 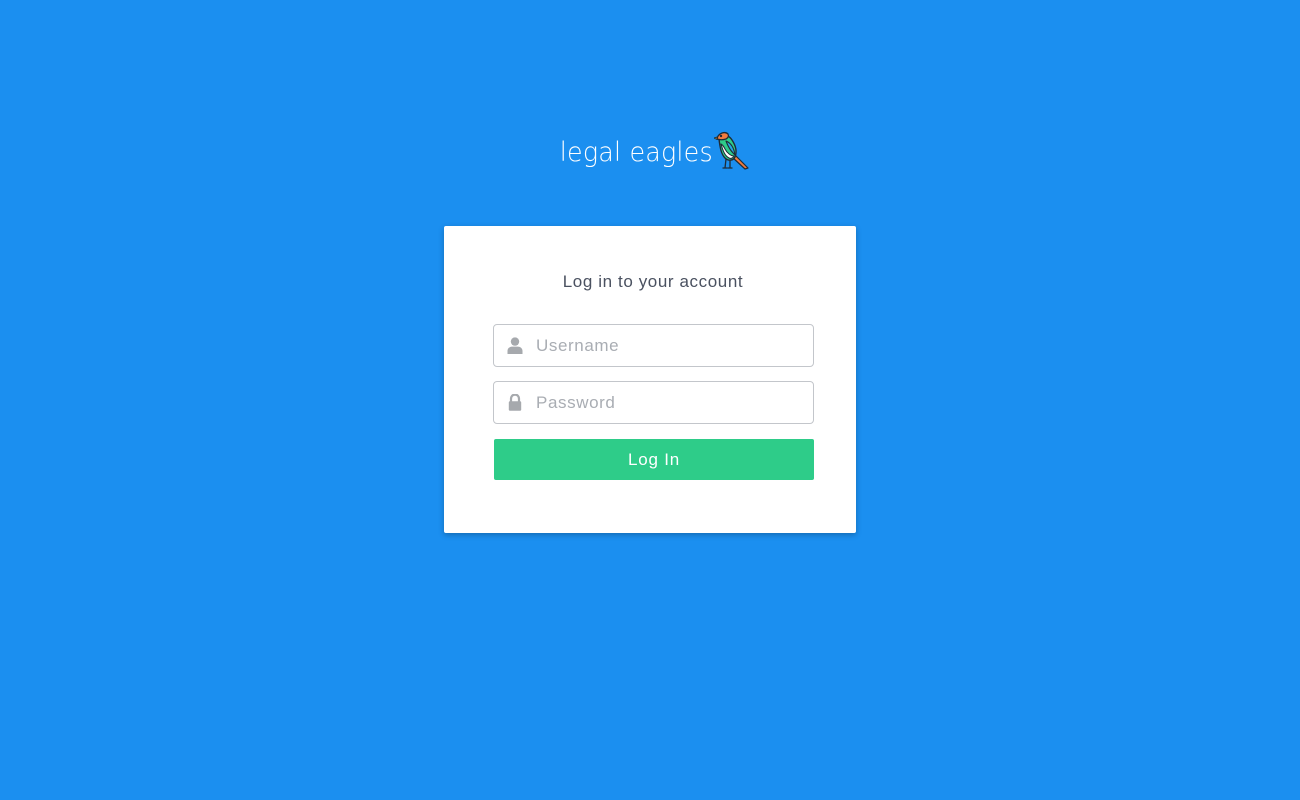 I want to click on logo: legal eagles, so click(x=651, y=150).